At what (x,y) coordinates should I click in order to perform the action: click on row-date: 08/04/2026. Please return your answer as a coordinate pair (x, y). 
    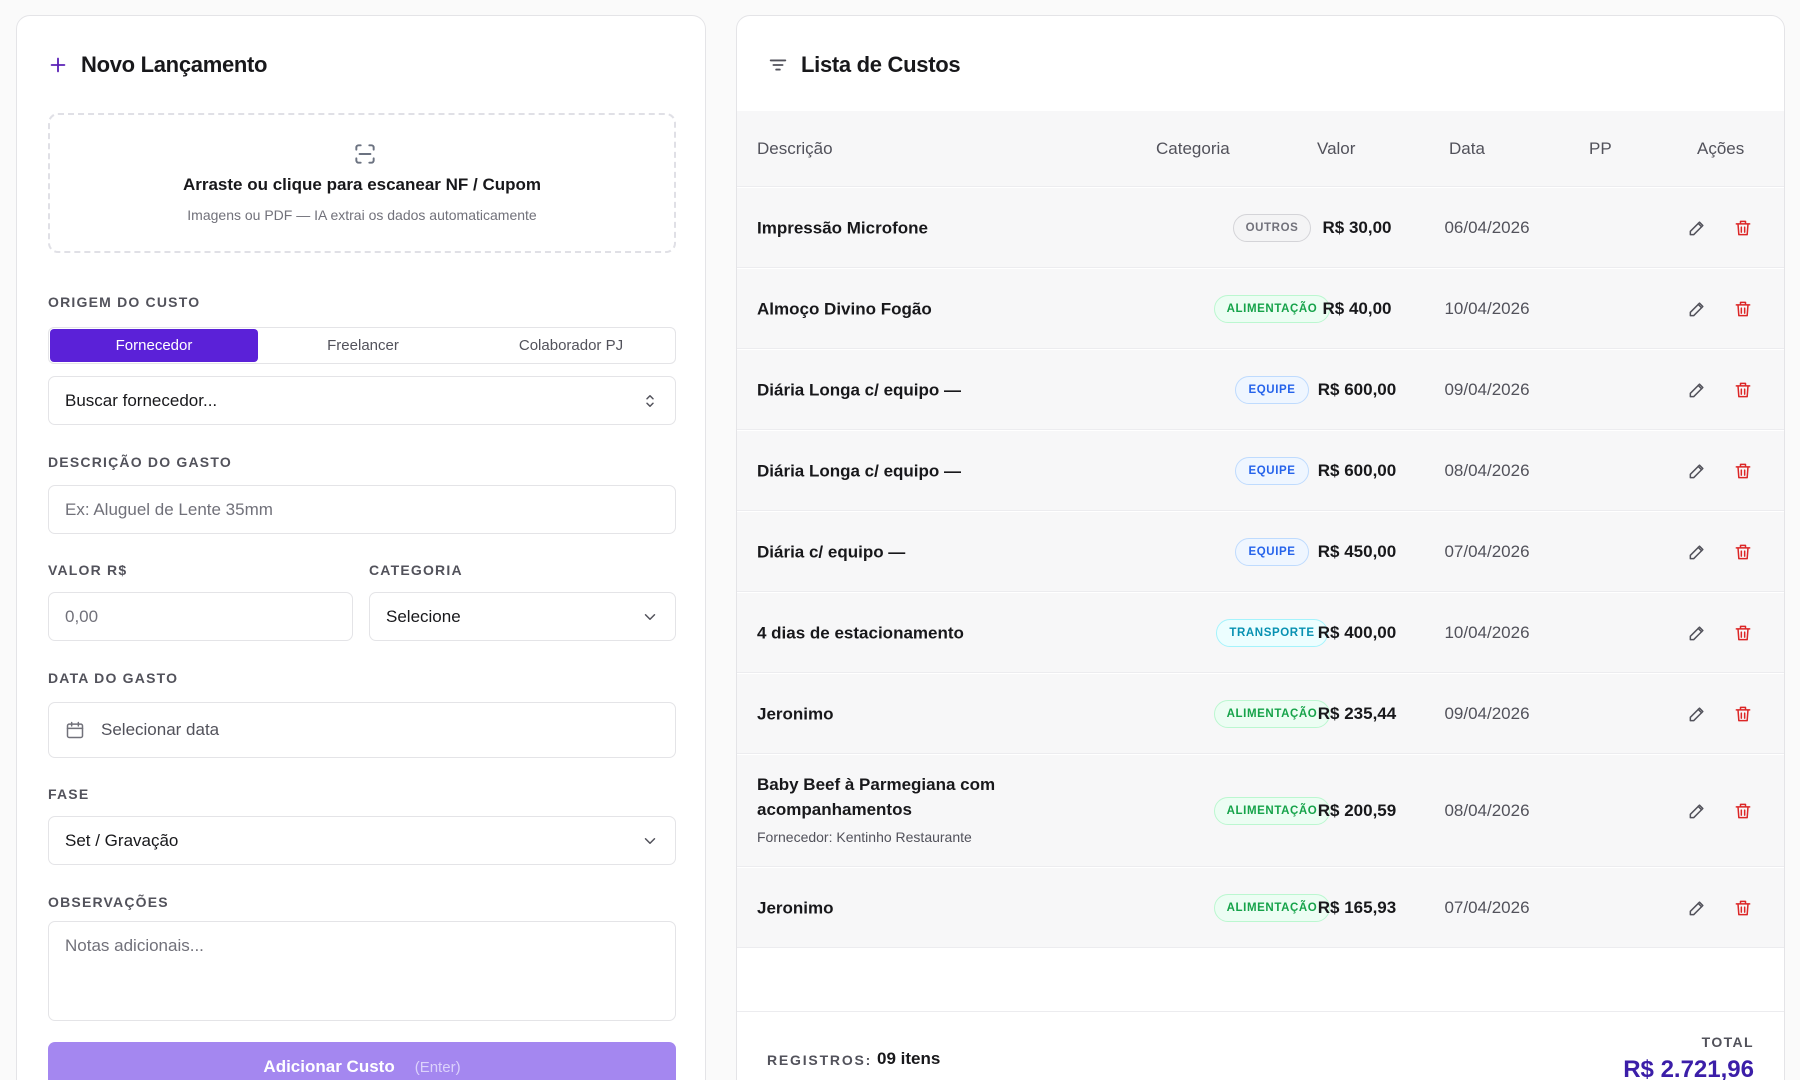
    Looking at the image, I should click on (1487, 810).